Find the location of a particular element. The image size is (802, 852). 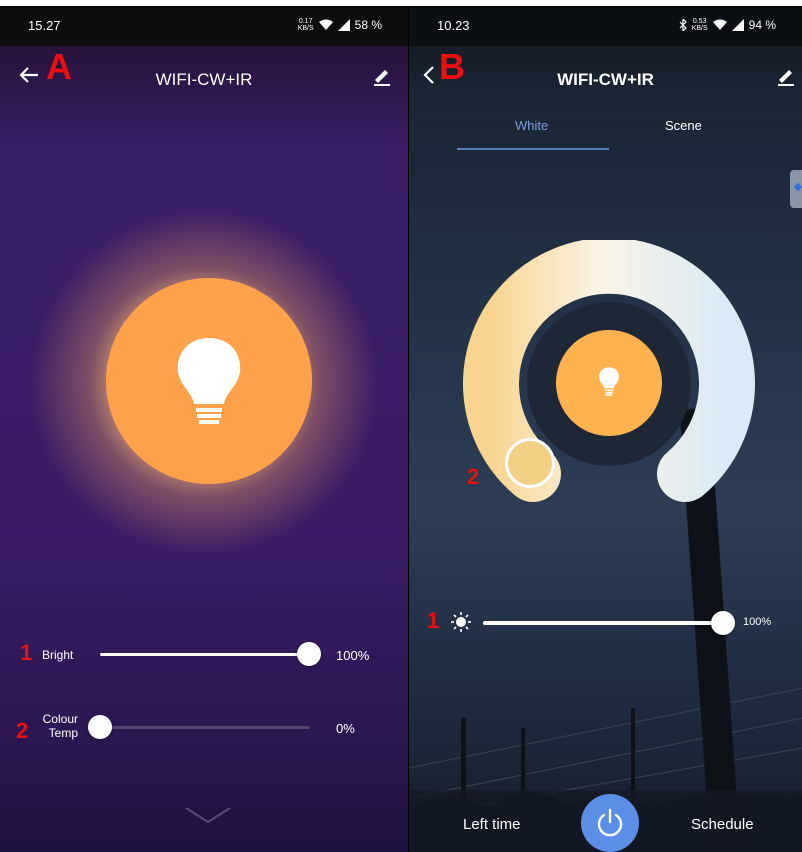

status-right: 0.17 KB/S 58 % is located at coordinates (340, 25).